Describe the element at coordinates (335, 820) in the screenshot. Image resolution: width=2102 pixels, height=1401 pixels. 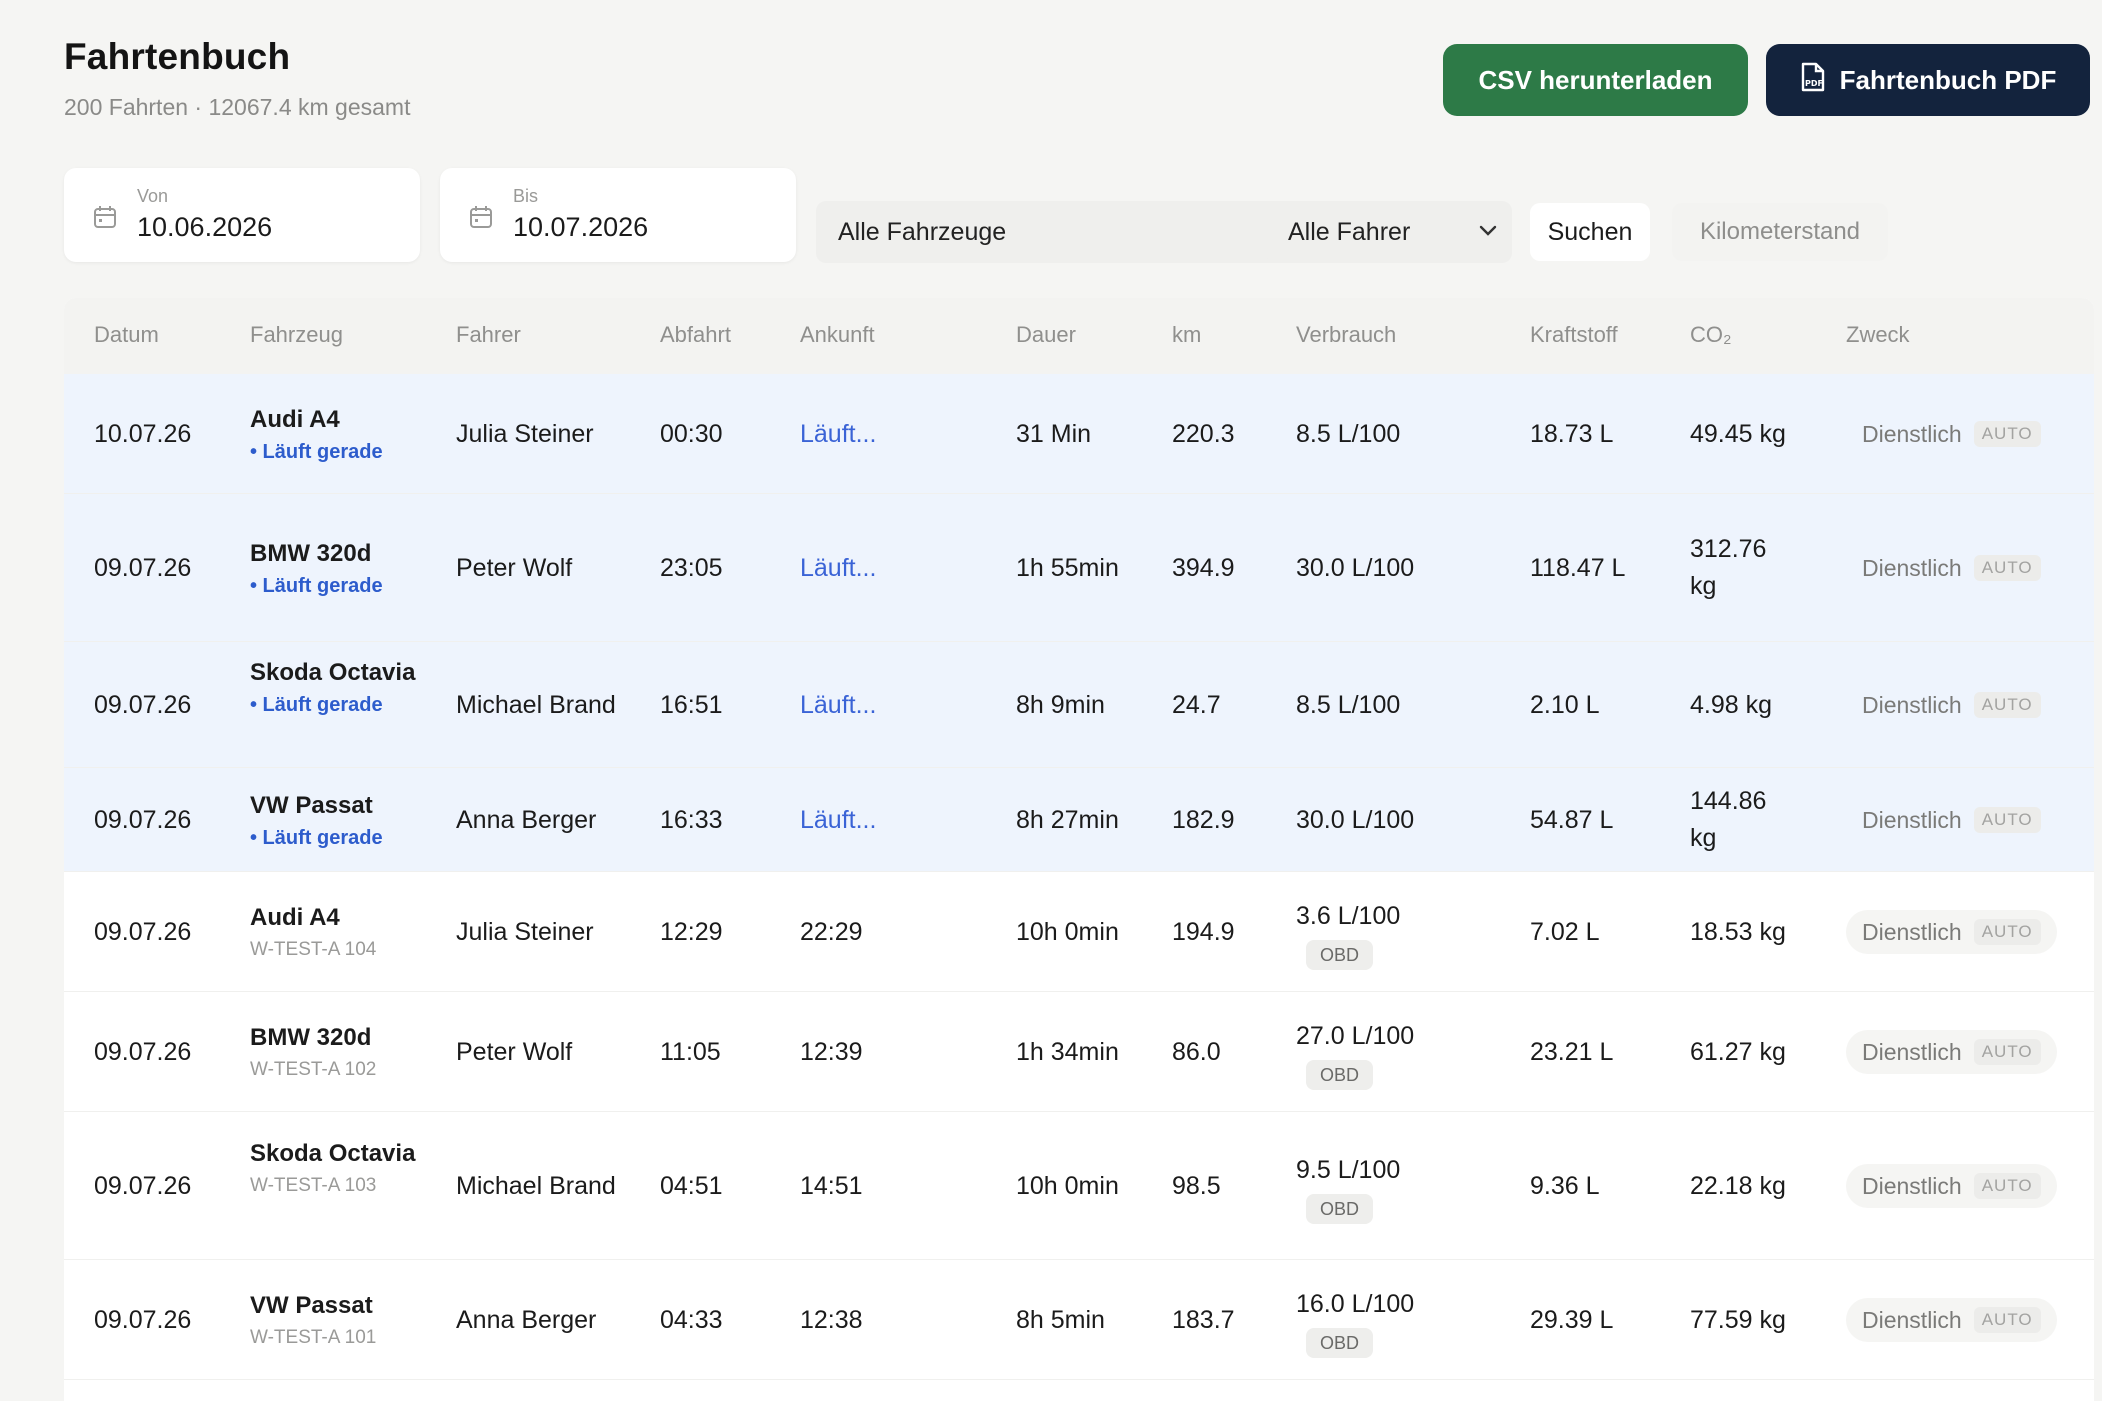
I see `cell-vehicle: VW Passat • Läuft gerade` at that location.